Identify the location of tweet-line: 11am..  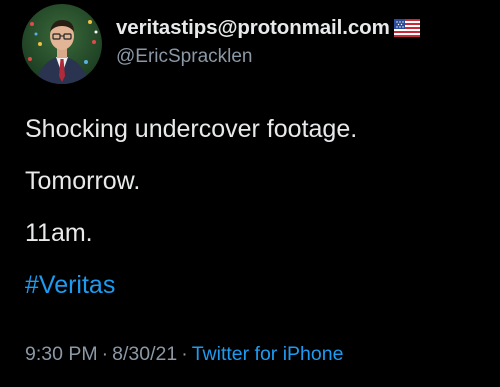
(59, 233).